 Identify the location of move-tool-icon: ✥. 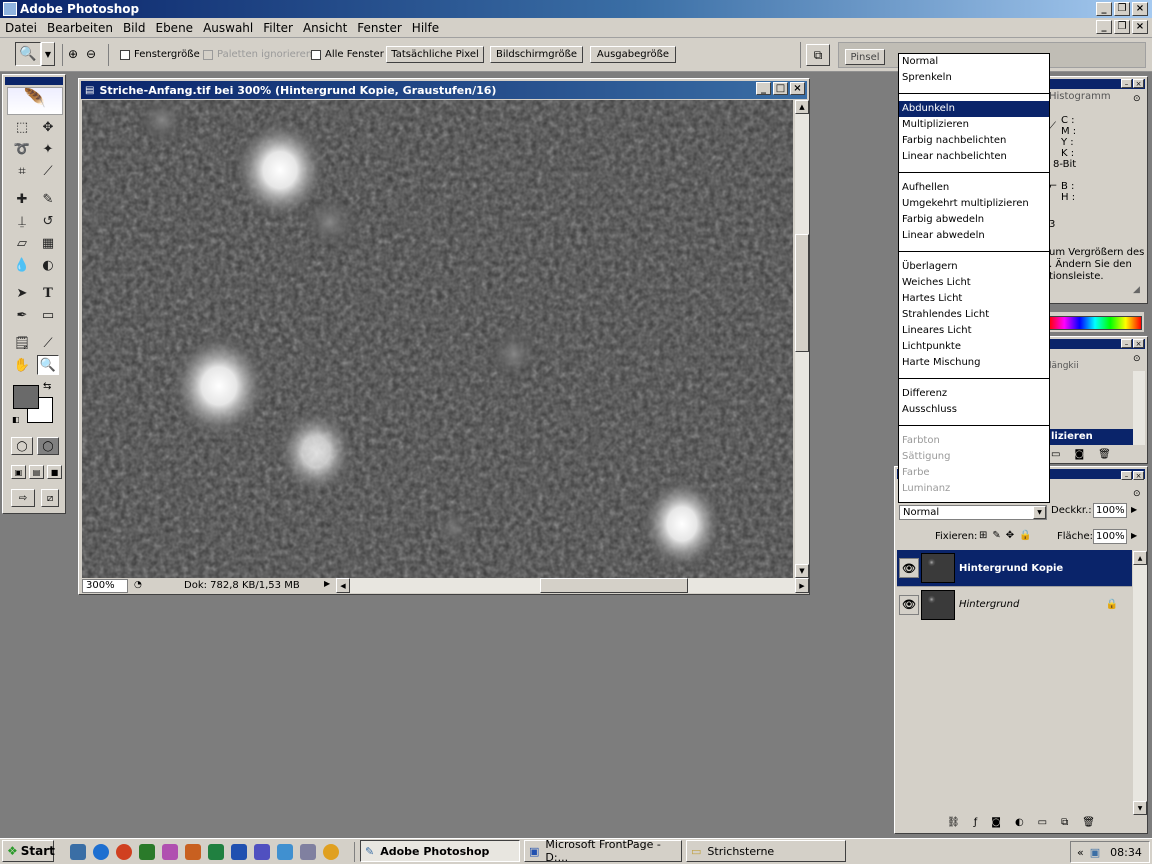
(48, 127).